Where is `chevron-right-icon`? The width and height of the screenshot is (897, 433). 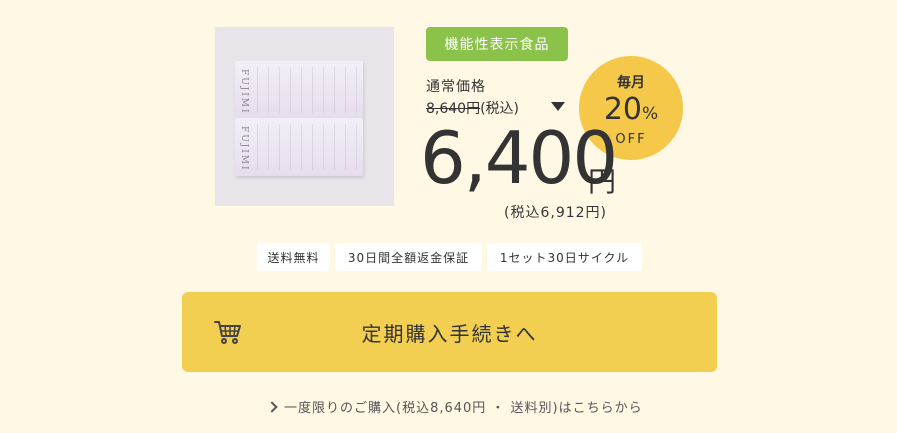
chevron-right-icon is located at coordinates (272, 406).